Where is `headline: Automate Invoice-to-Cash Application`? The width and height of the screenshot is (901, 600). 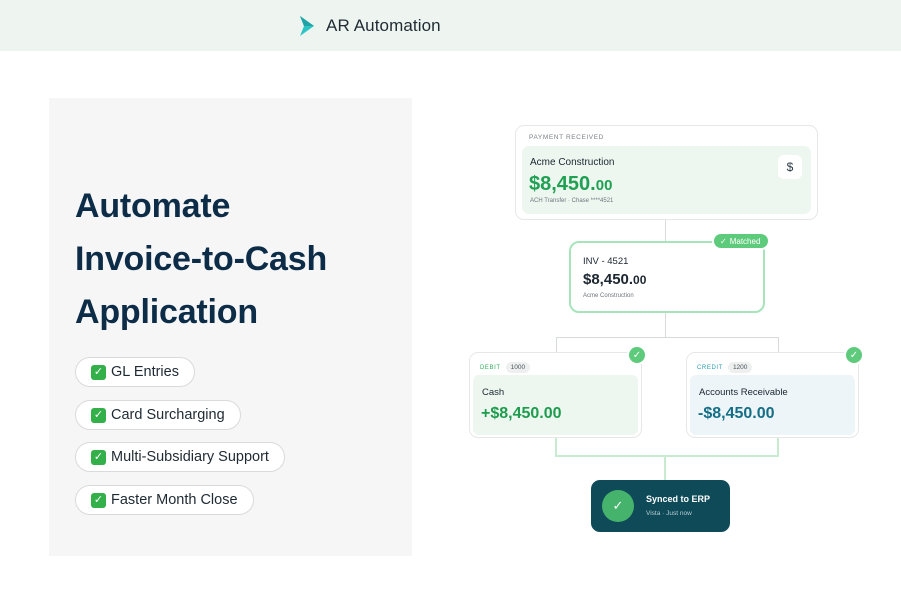 headline: Automate Invoice-to-Cash Application is located at coordinates (240, 259).